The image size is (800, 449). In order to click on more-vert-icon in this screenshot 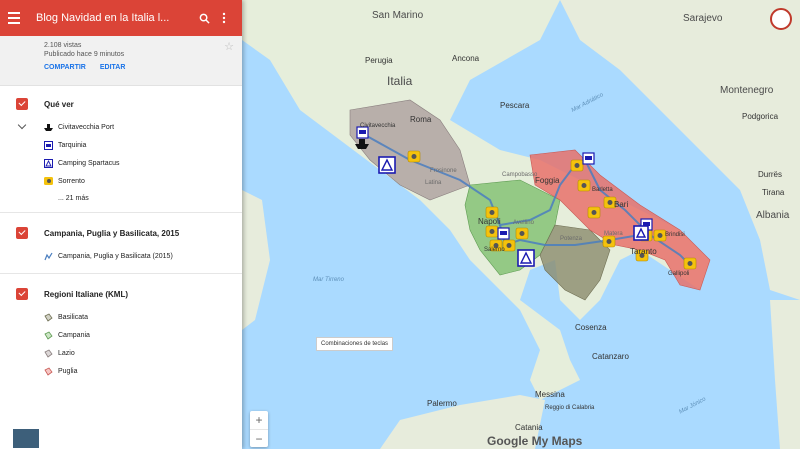, I will do `click(224, 18)`.